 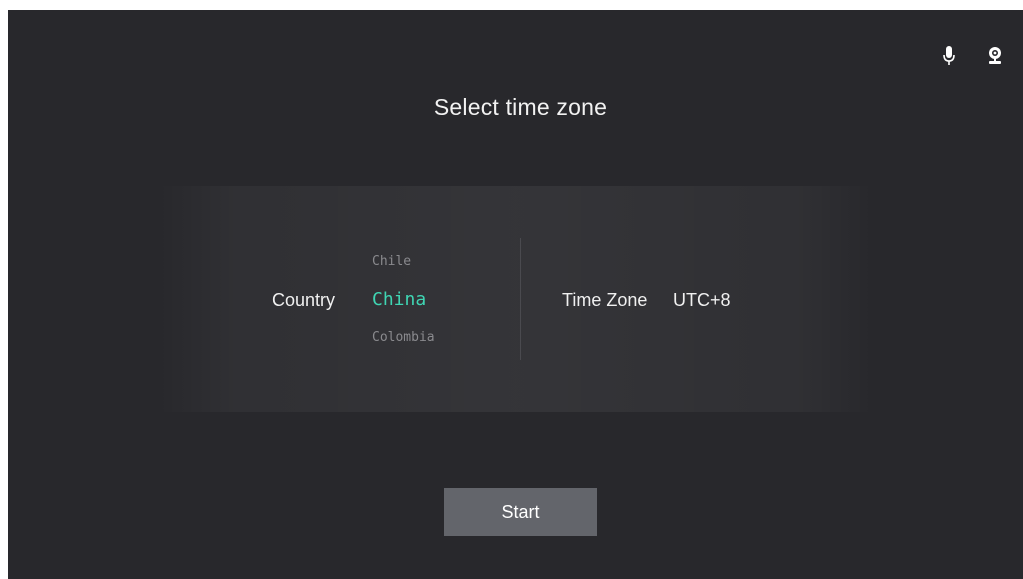 What do you see at coordinates (702, 300) in the screenshot?
I see `time-zone-value: UTC+8` at bounding box center [702, 300].